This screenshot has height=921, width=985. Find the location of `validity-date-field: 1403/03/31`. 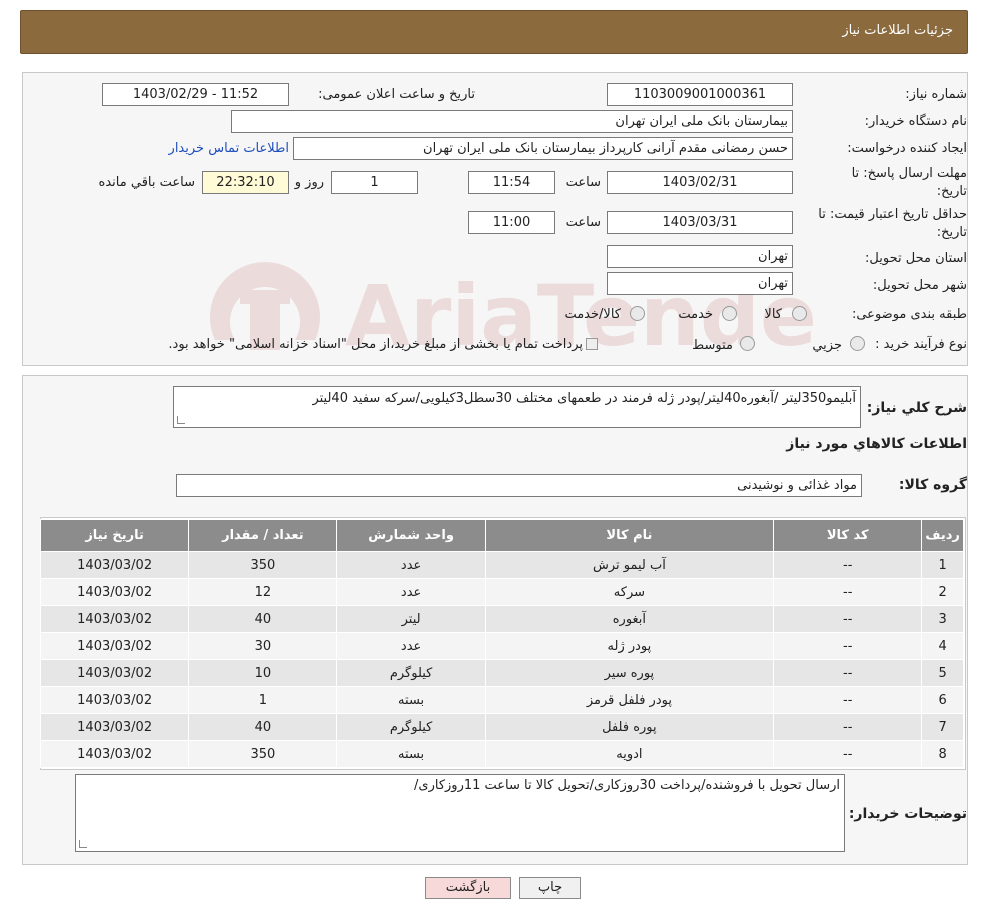

validity-date-field: 1403/03/31 is located at coordinates (700, 222).